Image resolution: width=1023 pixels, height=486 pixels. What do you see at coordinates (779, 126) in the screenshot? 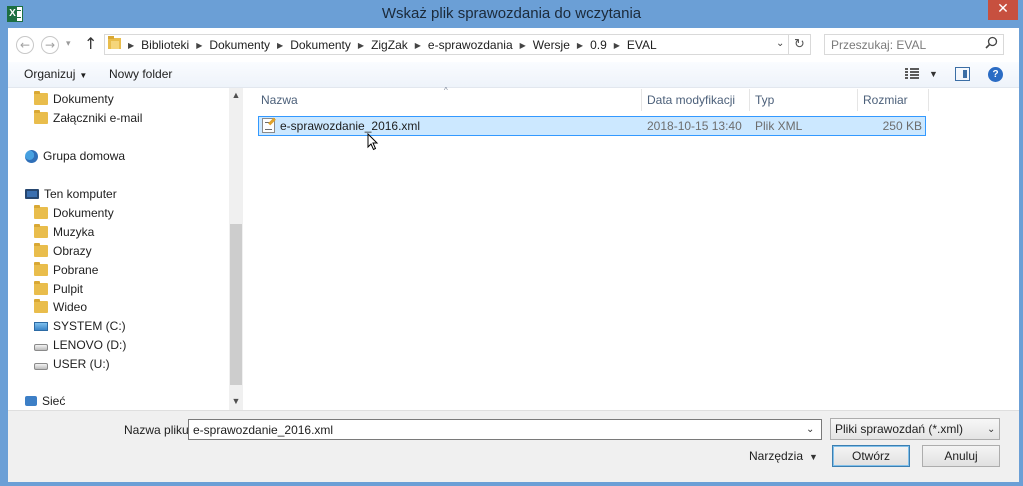
I see `file-type: Plik XML` at bounding box center [779, 126].